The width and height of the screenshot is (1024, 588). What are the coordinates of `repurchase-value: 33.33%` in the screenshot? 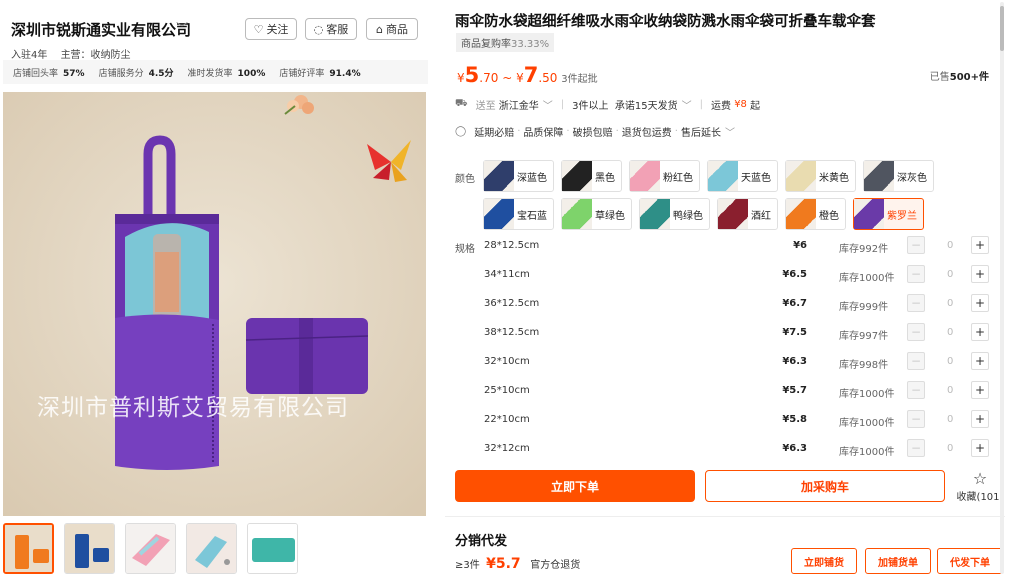 It's located at (530, 44).